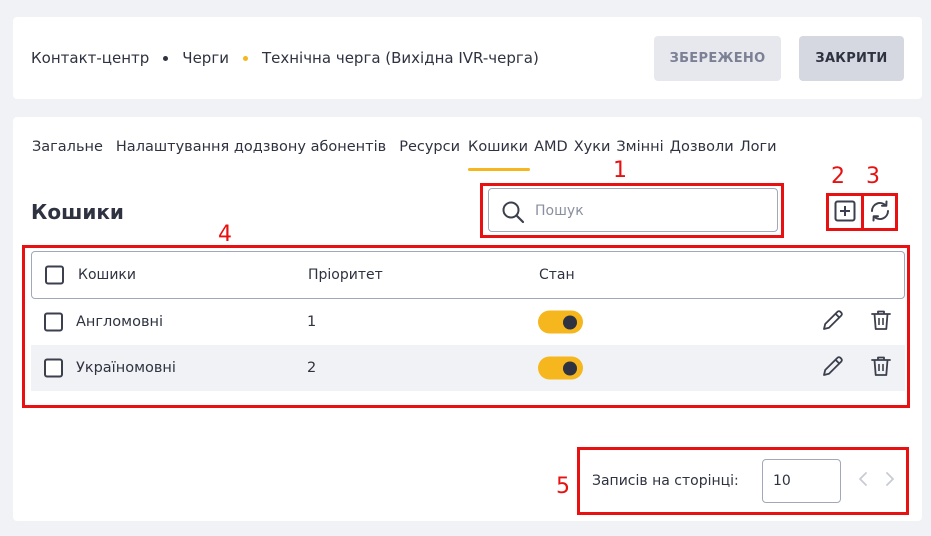  I want to click on saved-button: ЗБЕРЕЖЕНО, so click(717, 58).